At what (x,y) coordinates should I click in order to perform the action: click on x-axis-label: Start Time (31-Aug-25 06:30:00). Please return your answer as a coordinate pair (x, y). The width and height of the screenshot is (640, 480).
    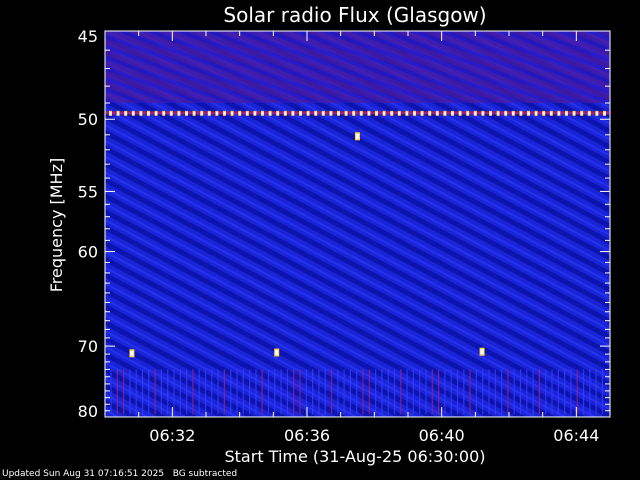
    Looking at the image, I should click on (355, 456).